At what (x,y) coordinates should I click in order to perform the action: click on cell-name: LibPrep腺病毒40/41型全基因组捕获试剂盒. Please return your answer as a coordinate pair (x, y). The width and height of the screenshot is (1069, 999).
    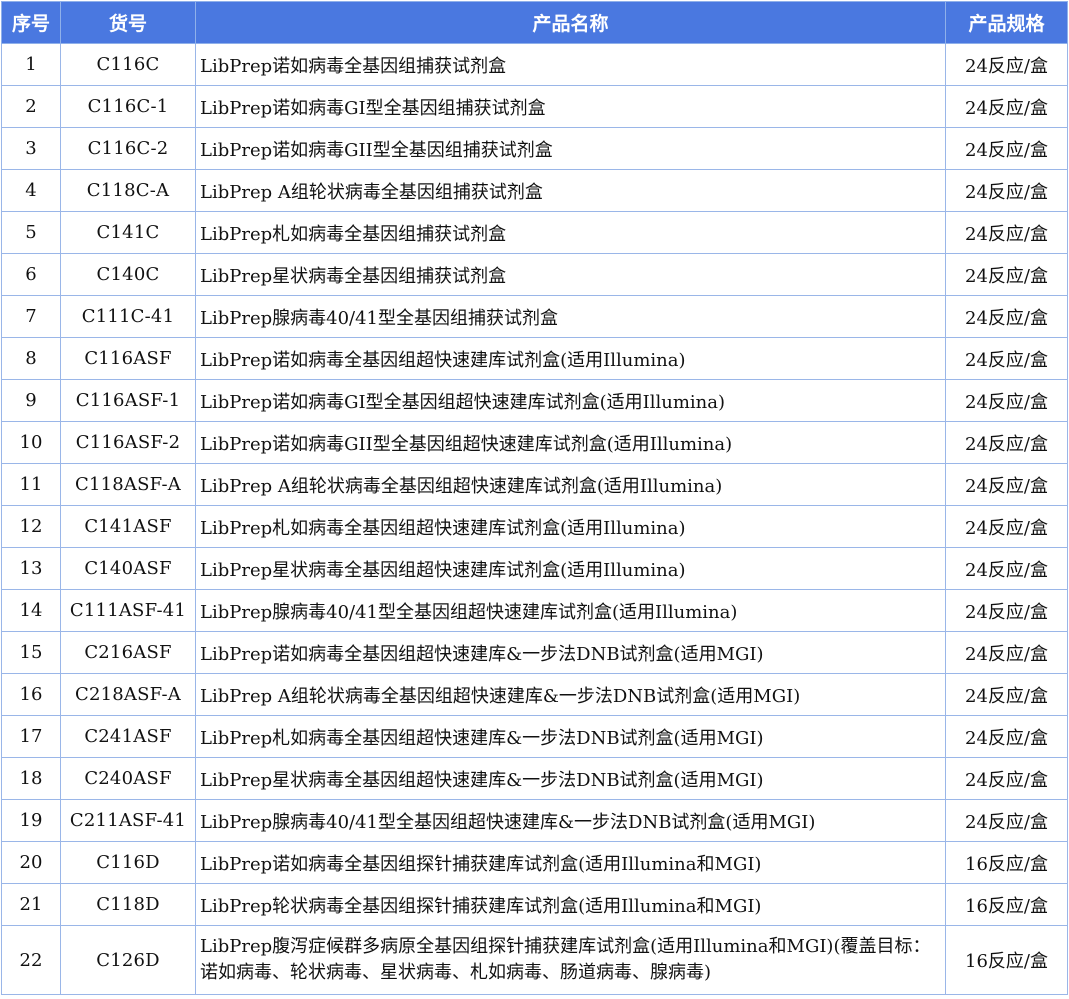
    Looking at the image, I should click on (570, 316).